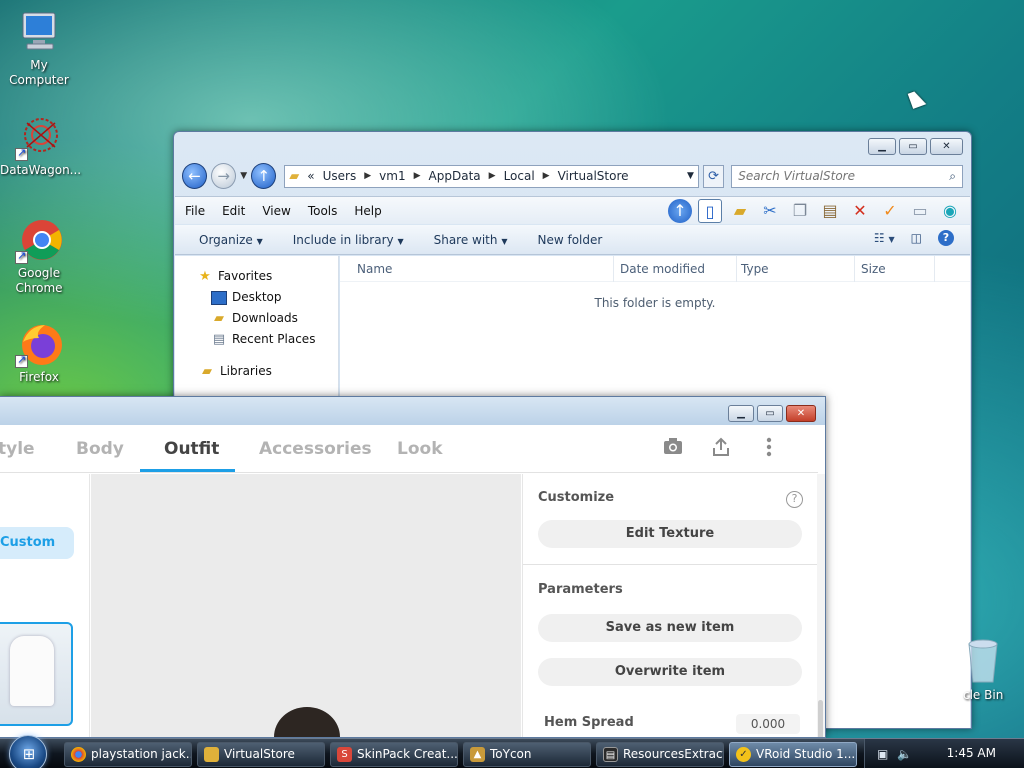 Image resolution: width=1024 pixels, height=768 pixels. I want to click on view-controls: ☷ ▼ ◫ ?, so click(914, 238).